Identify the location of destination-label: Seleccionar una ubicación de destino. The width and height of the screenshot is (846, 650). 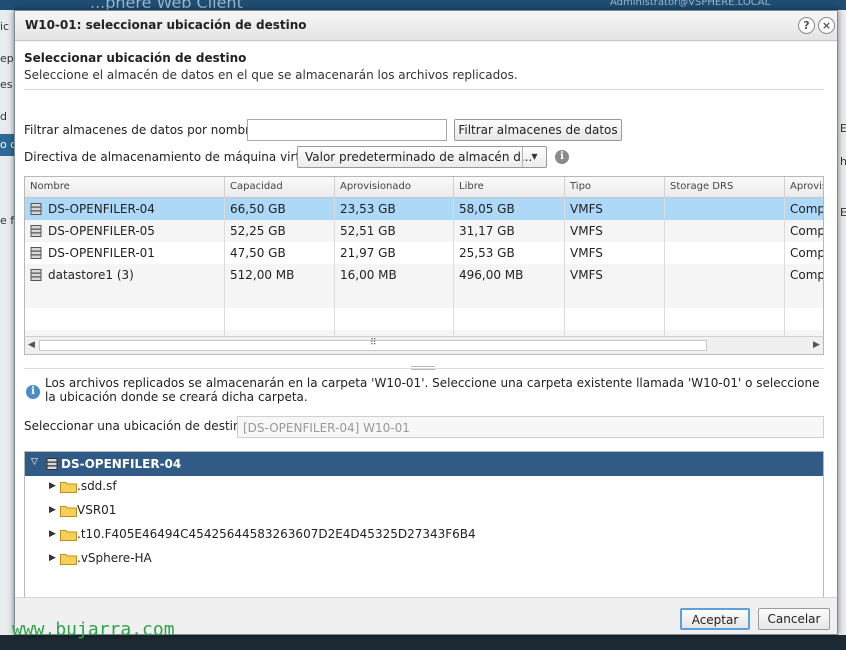
(136, 426).